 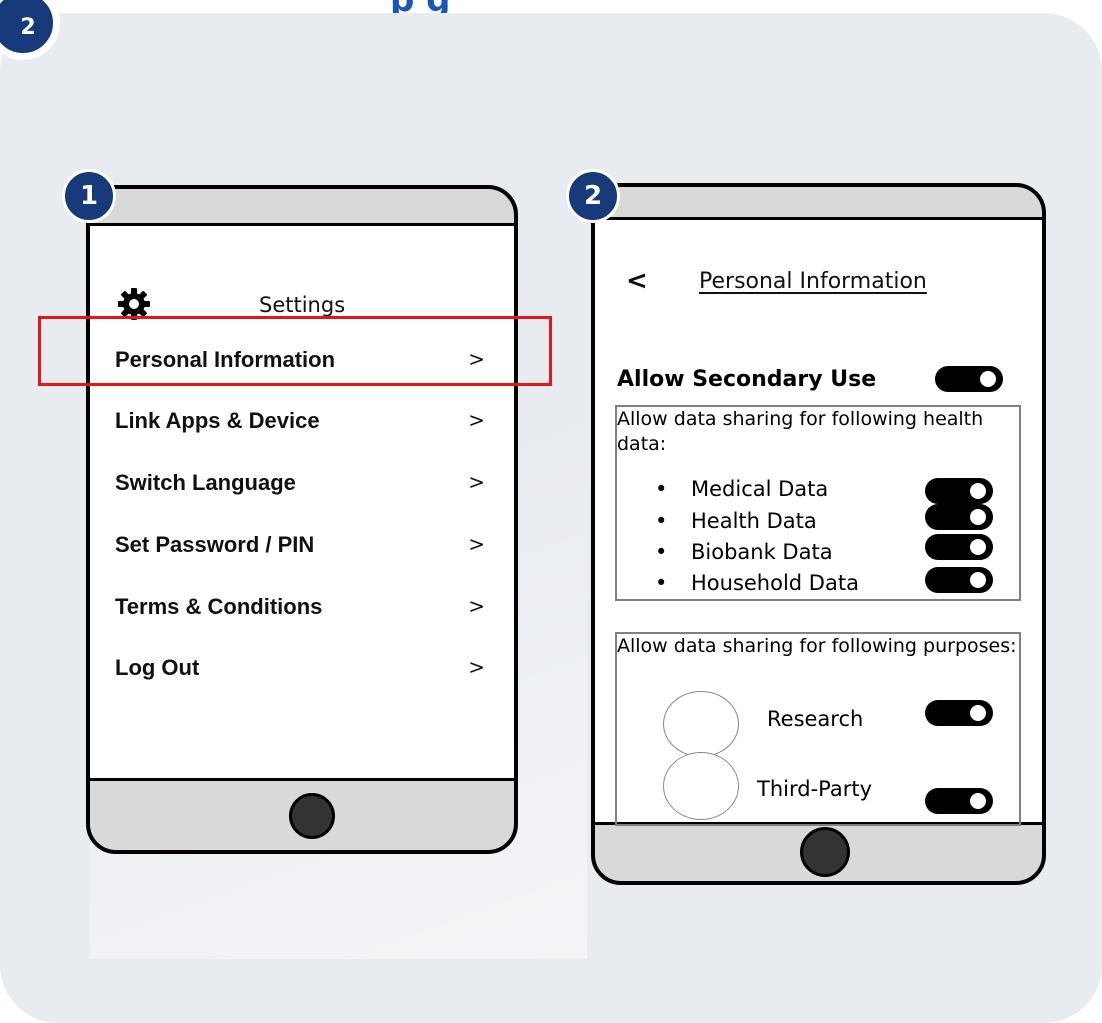 What do you see at coordinates (89, 196) in the screenshot?
I see `step-badge-1: 1` at bounding box center [89, 196].